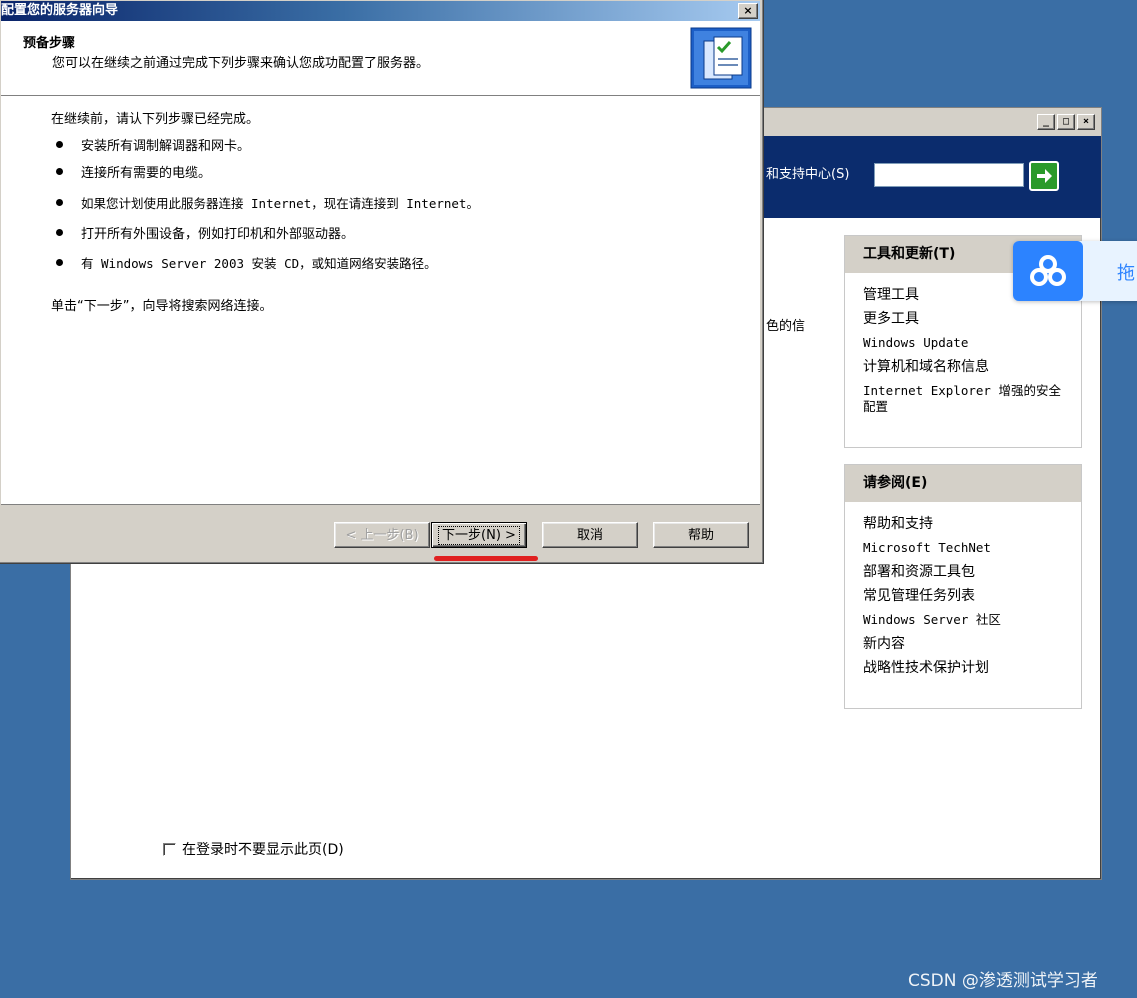 Image resolution: width=1137 pixels, height=998 pixels. Describe the element at coordinates (218, 234) in the screenshot. I see `step-text: 打开所有外围设备，例如打印机和外部驱动器。` at that location.